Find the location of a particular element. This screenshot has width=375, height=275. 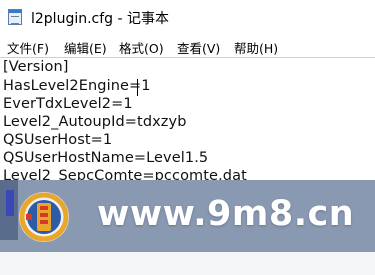

menu-help: 帮助(H) is located at coordinates (256, 47).